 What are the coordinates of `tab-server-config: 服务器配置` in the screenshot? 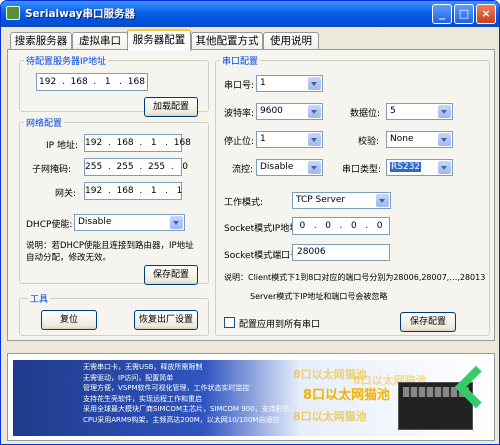 It's located at (159, 40).